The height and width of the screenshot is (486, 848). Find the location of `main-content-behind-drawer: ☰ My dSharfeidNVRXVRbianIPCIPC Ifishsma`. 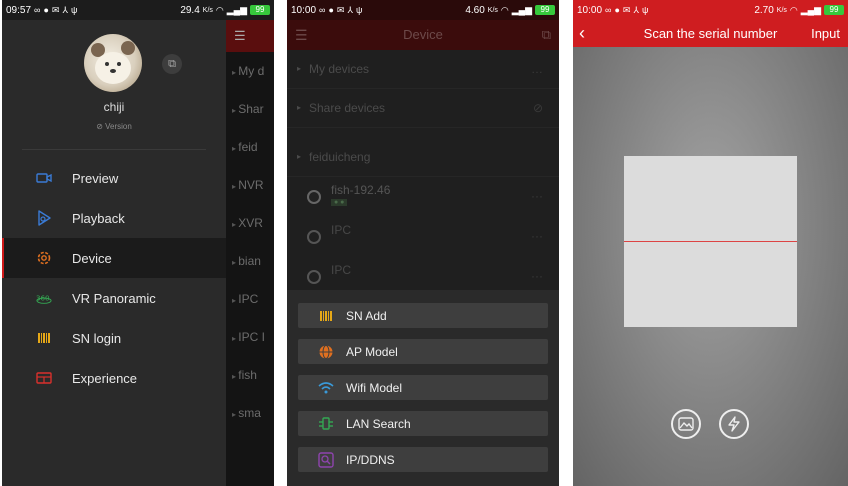

main-content-behind-drawer: ☰ My dSharfeidNVRXVRbianIPCIPC Ifishsma is located at coordinates (250, 253).